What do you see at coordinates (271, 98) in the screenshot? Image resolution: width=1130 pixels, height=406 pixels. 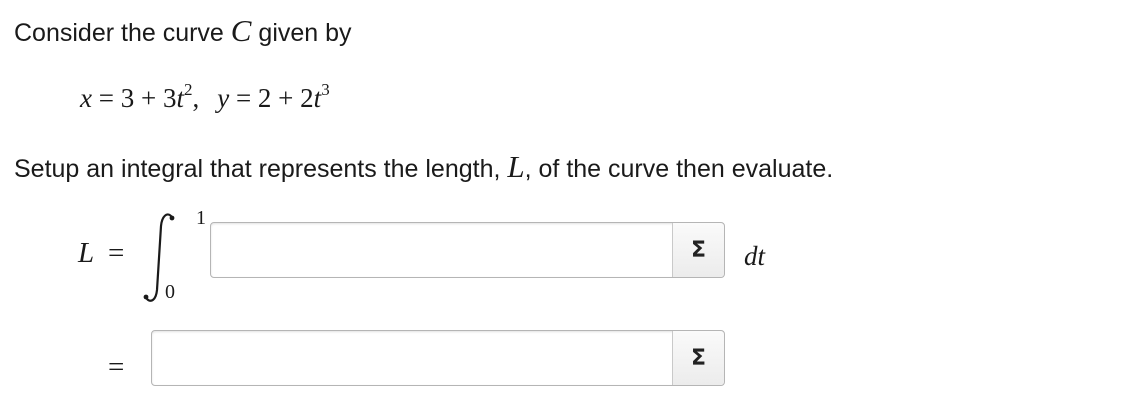 I see `y-rhs: = 2 + 2` at bounding box center [271, 98].